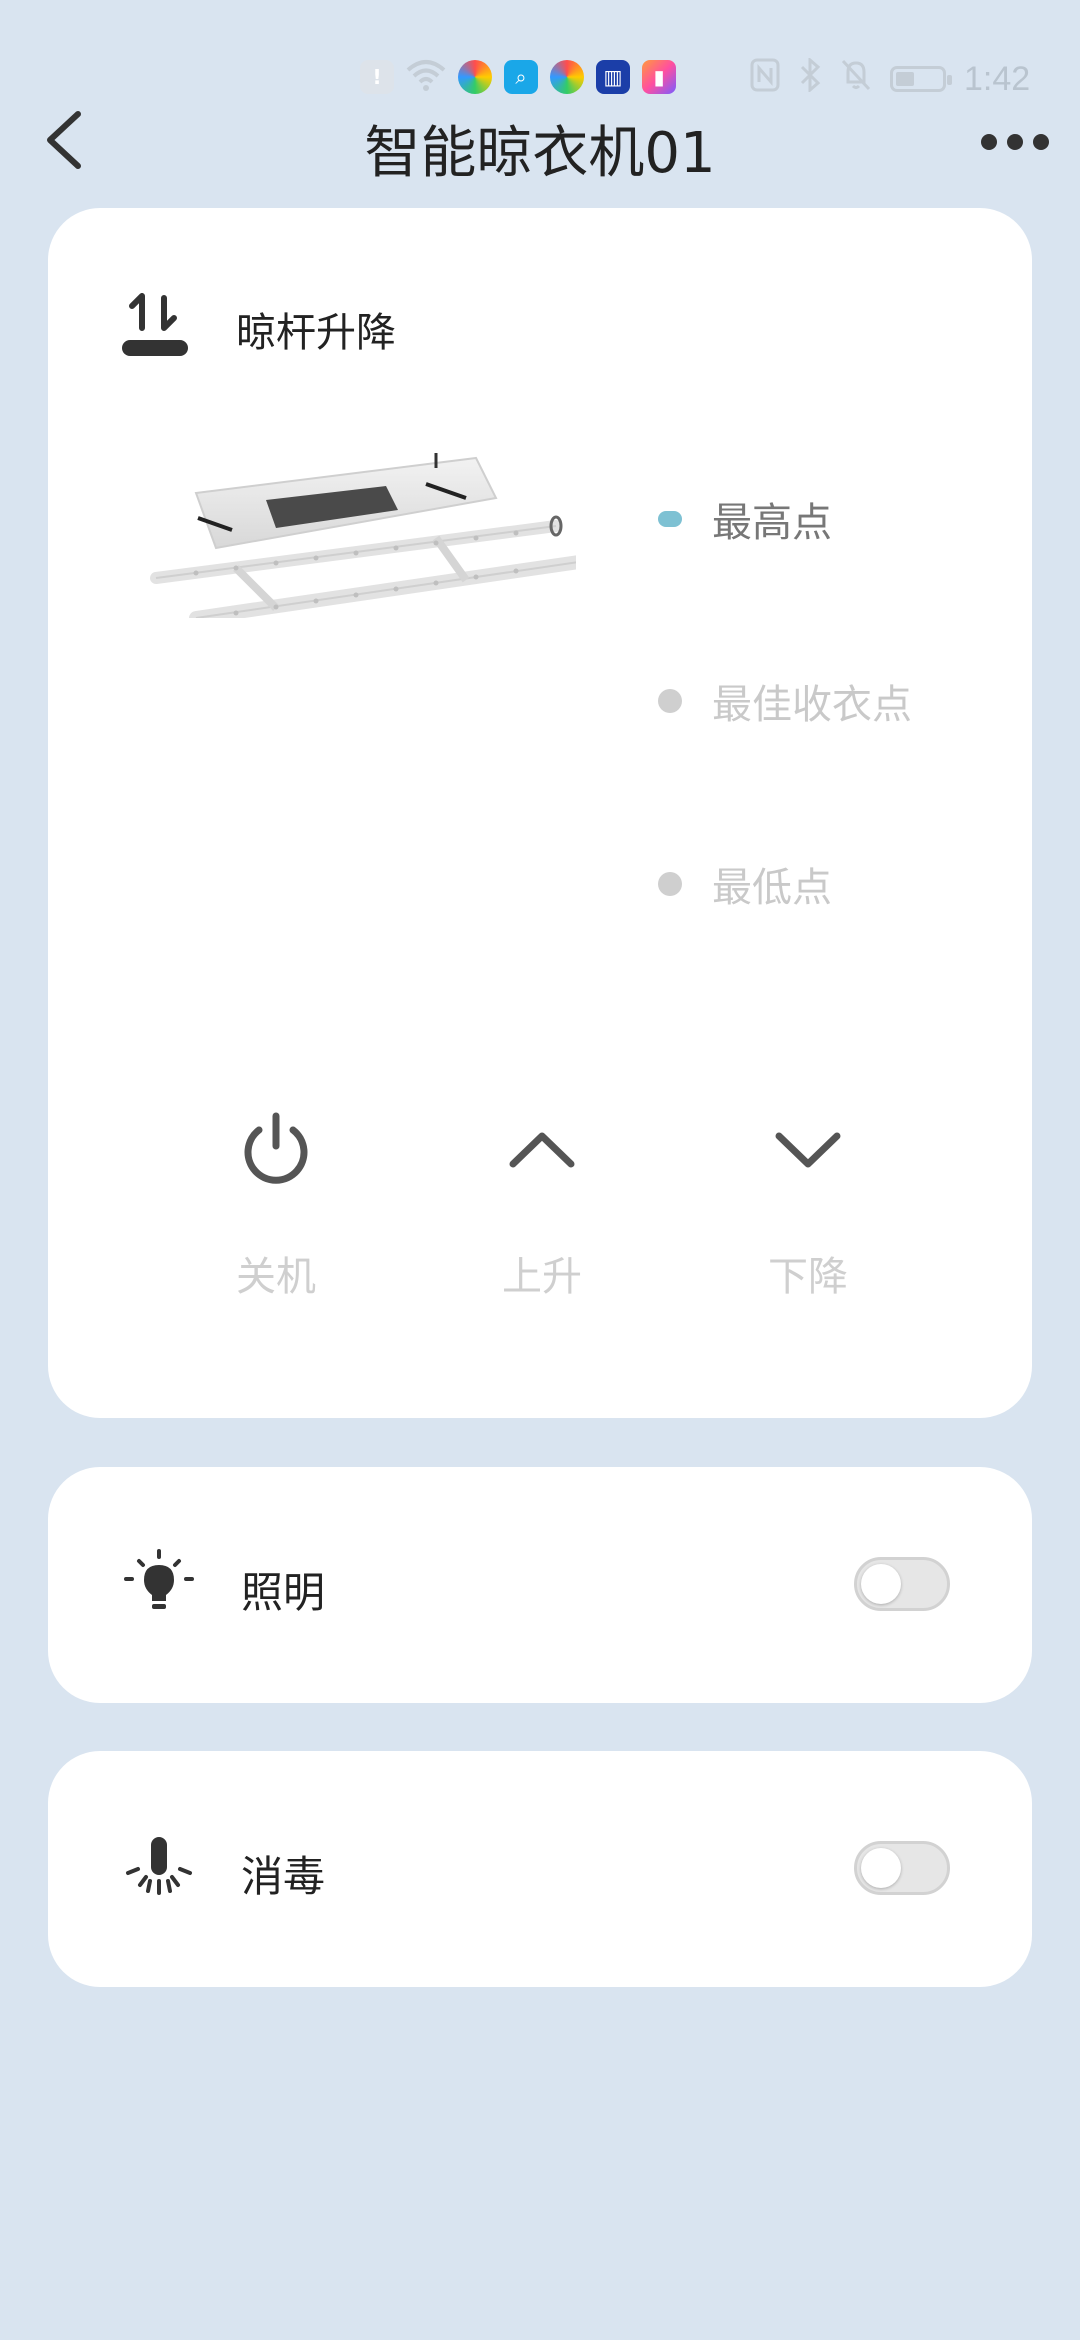 Image resolution: width=1080 pixels, height=2340 pixels. I want to click on chevron-down-icon, so click(808, 1150).